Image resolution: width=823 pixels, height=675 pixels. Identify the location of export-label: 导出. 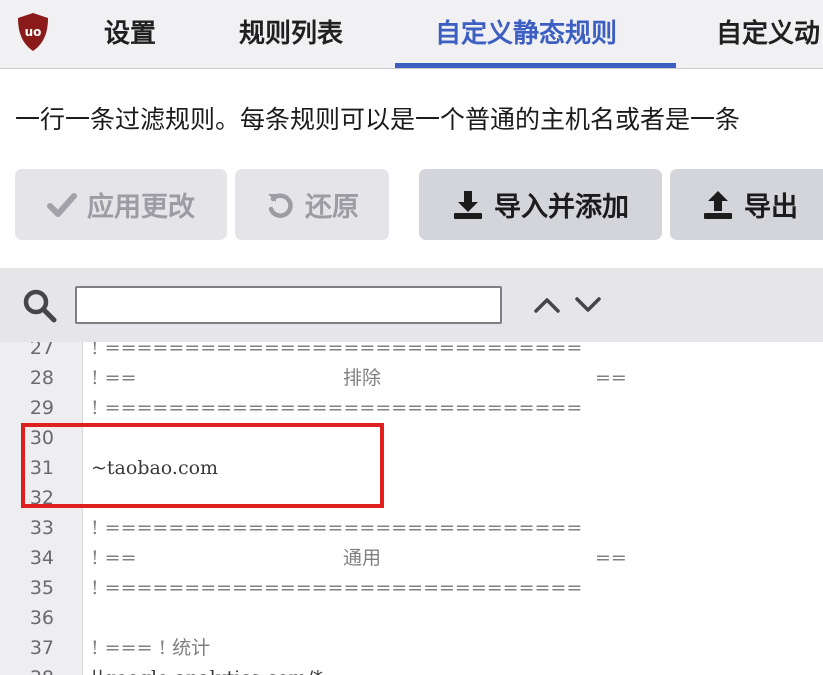
(771, 207).